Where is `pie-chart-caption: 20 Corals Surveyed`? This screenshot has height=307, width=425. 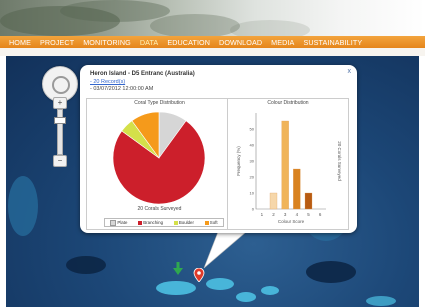 pie-chart-caption: 20 Corals Surveyed is located at coordinates (159, 209).